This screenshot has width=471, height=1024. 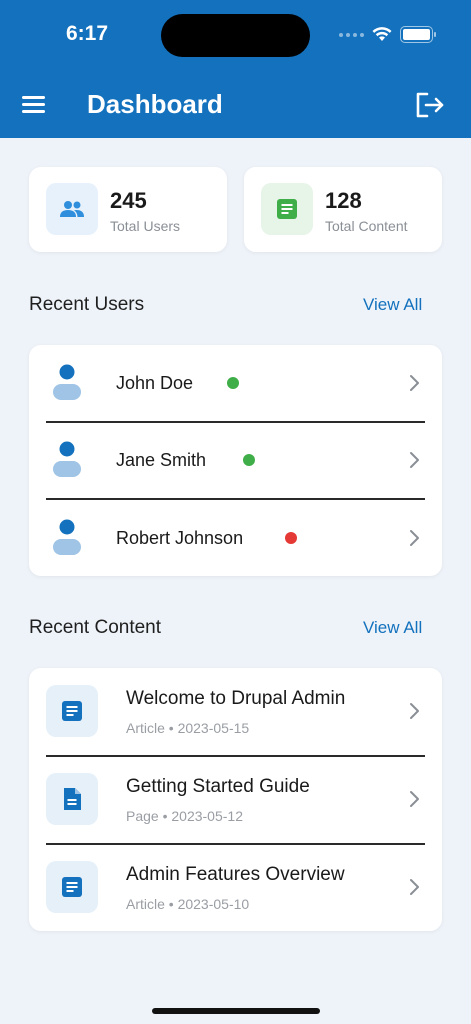 What do you see at coordinates (34, 105) in the screenshot?
I see `menu-button` at bounding box center [34, 105].